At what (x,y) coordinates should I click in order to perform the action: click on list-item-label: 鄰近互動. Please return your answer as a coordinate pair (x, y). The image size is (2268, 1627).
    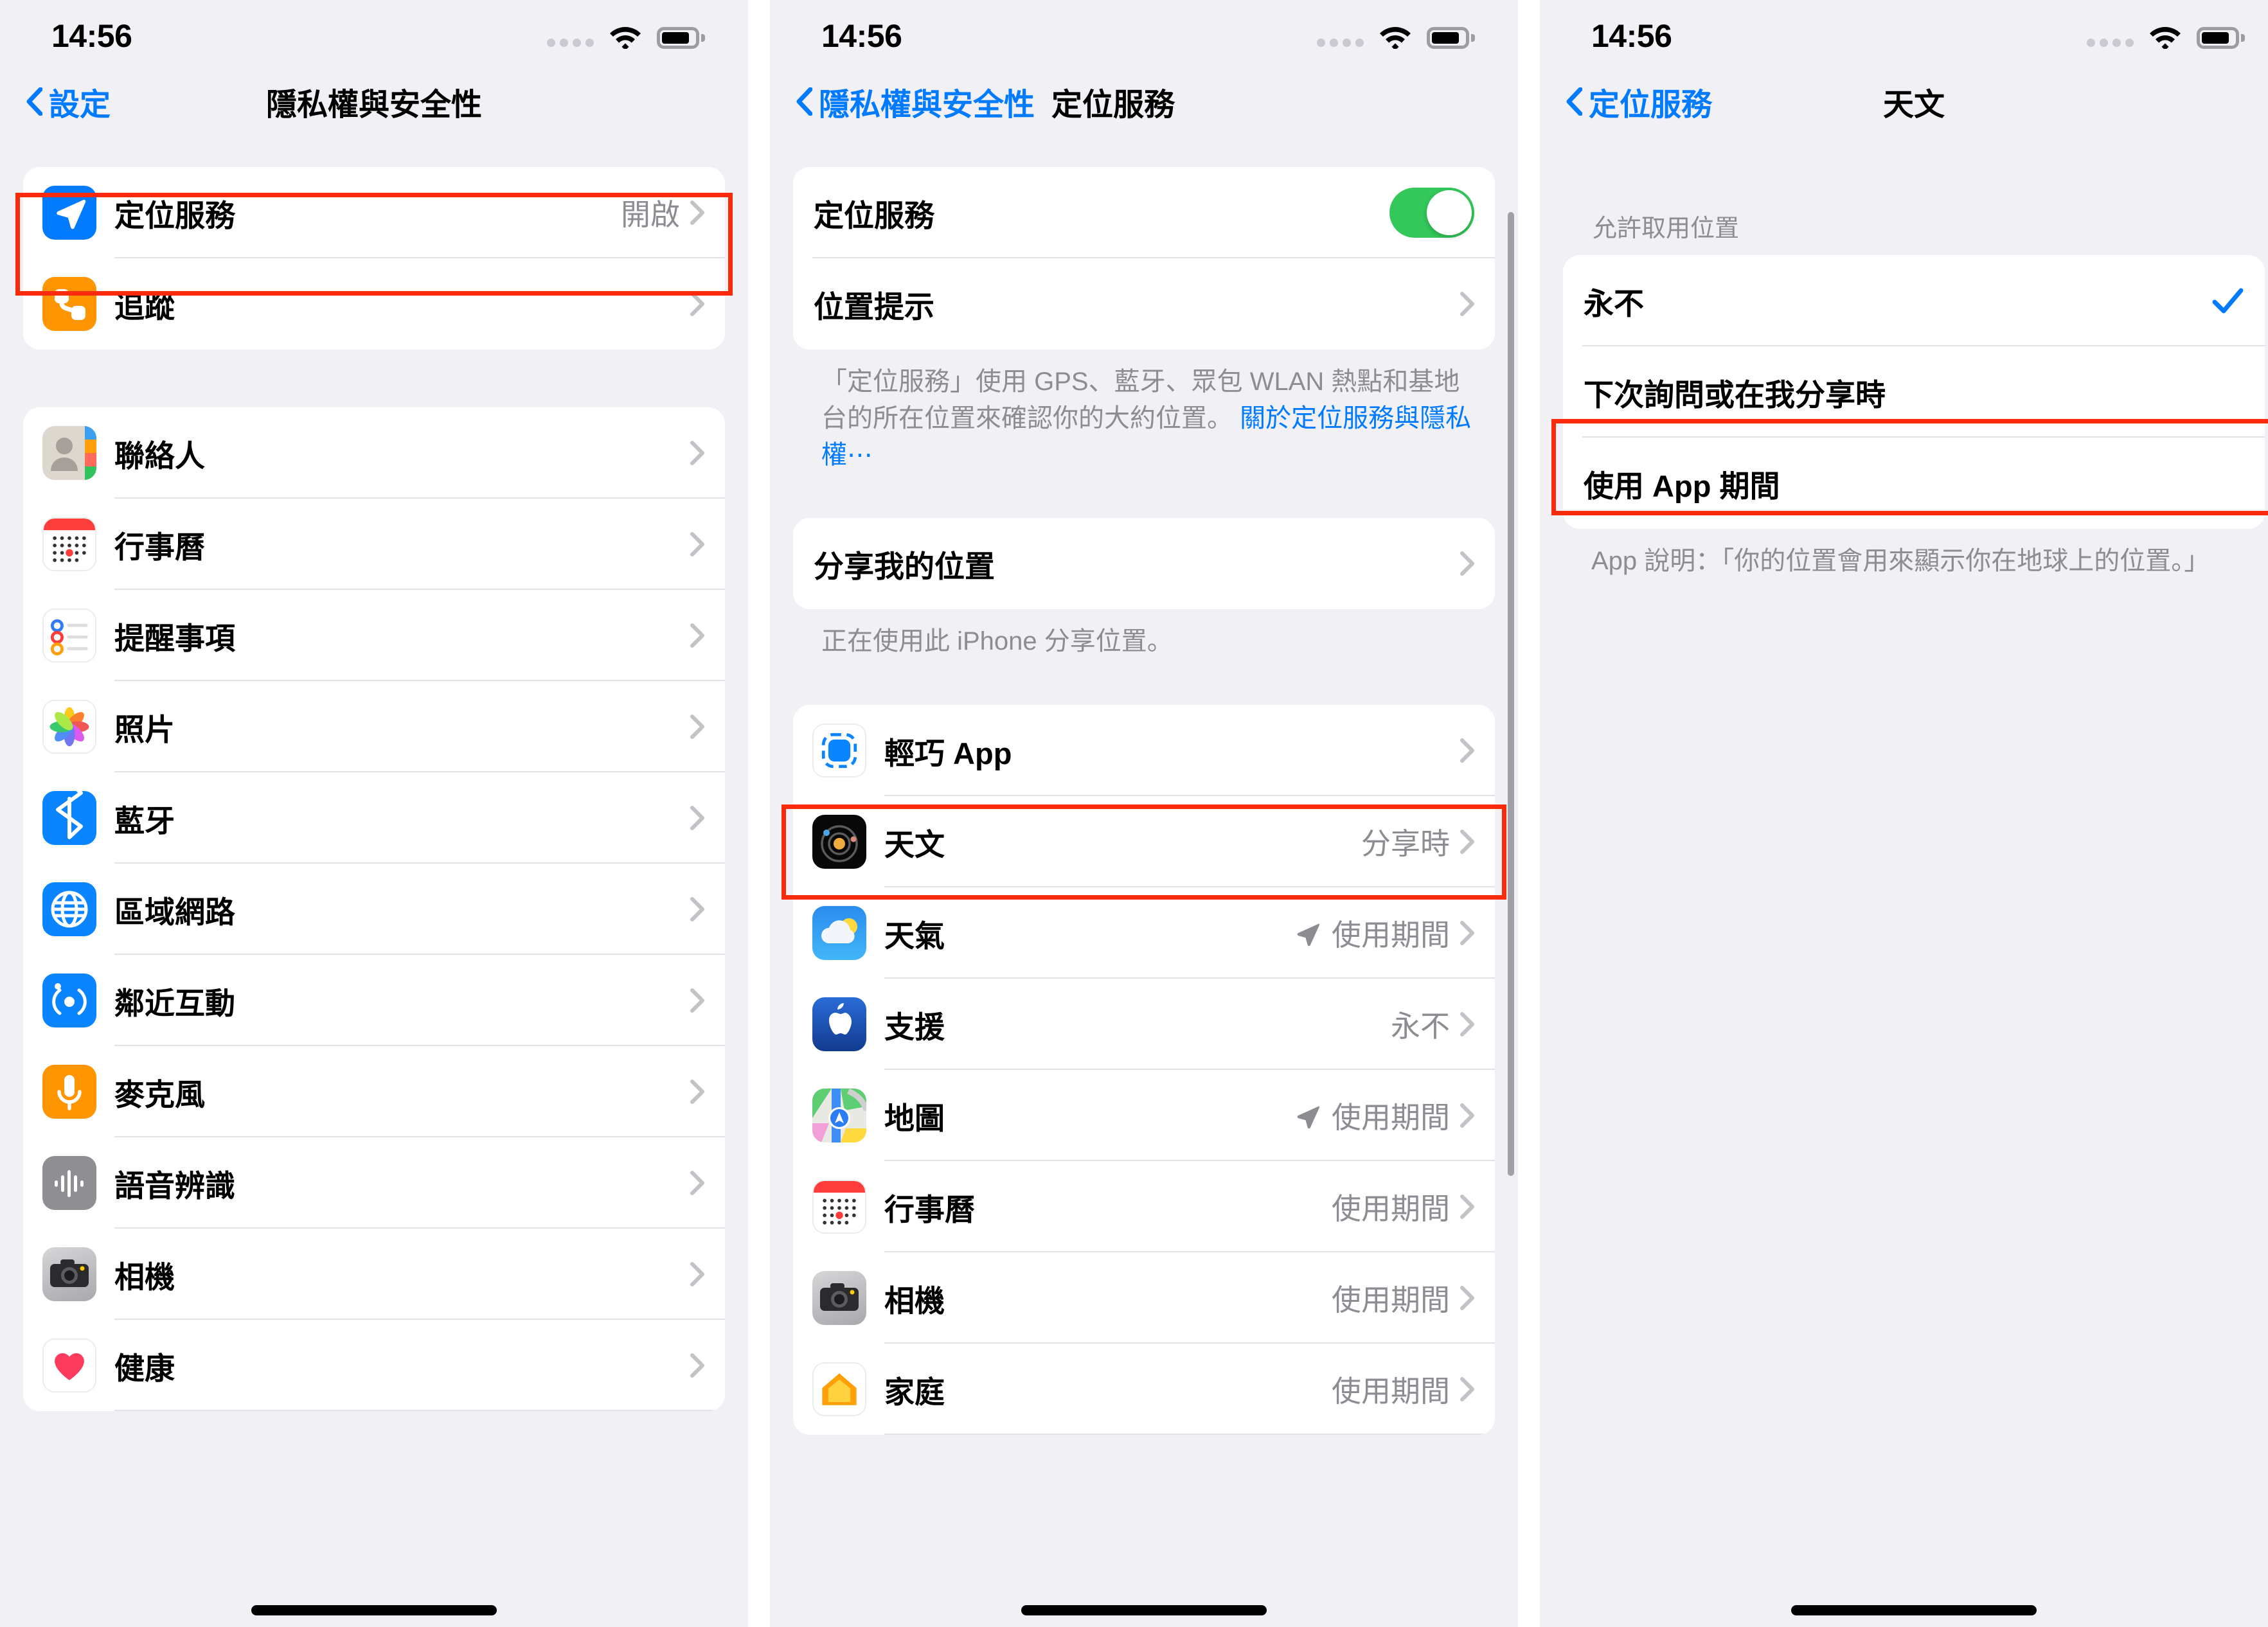
    Looking at the image, I should click on (174, 1003).